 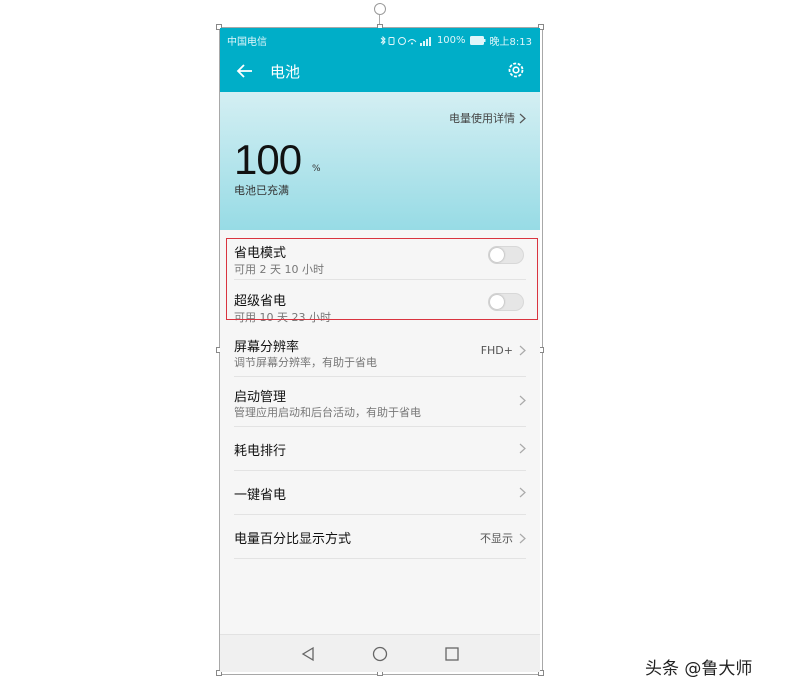 What do you see at coordinates (510, 42) in the screenshot?
I see `clock: 晚上8:13` at bounding box center [510, 42].